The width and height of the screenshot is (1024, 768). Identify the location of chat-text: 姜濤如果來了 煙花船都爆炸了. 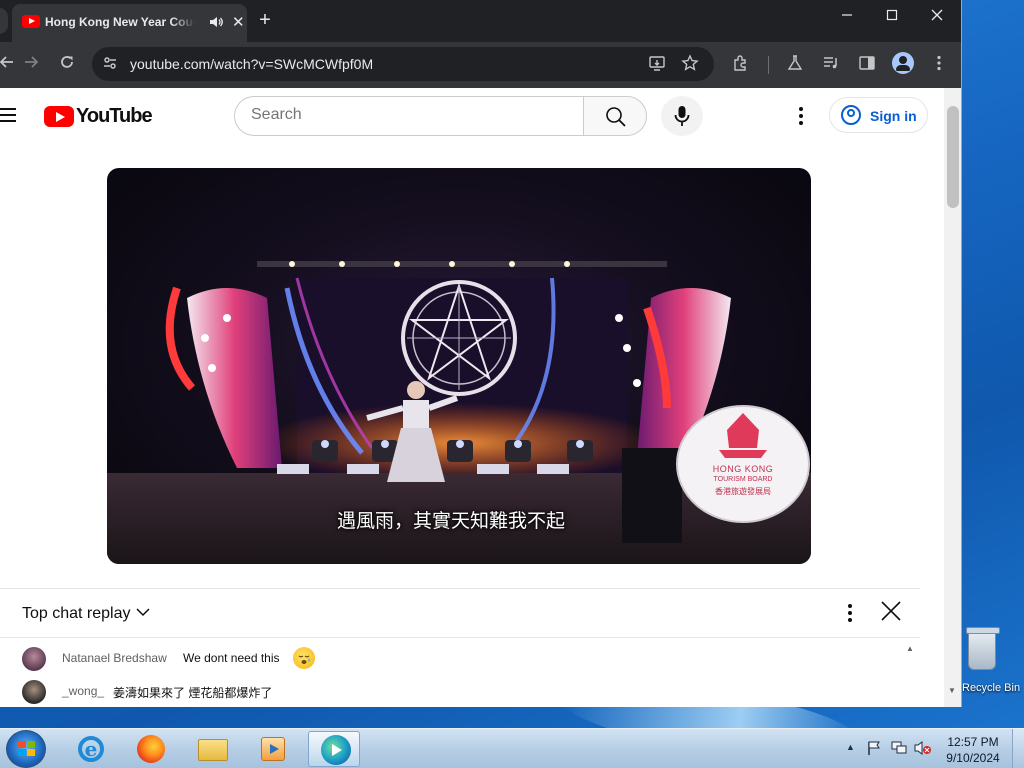
(193, 693).